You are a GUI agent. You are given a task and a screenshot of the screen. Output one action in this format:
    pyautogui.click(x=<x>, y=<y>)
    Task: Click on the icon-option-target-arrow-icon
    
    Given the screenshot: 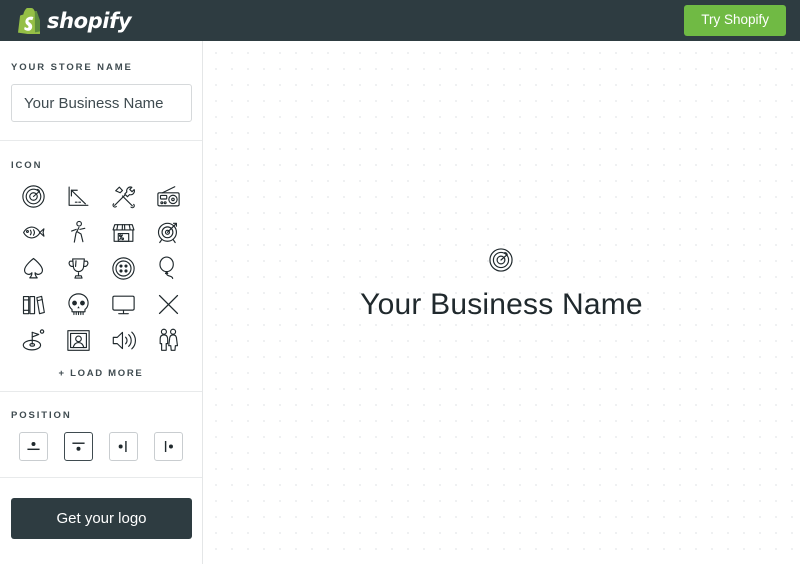 What is the action you would take?
    pyautogui.click(x=169, y=232)
    